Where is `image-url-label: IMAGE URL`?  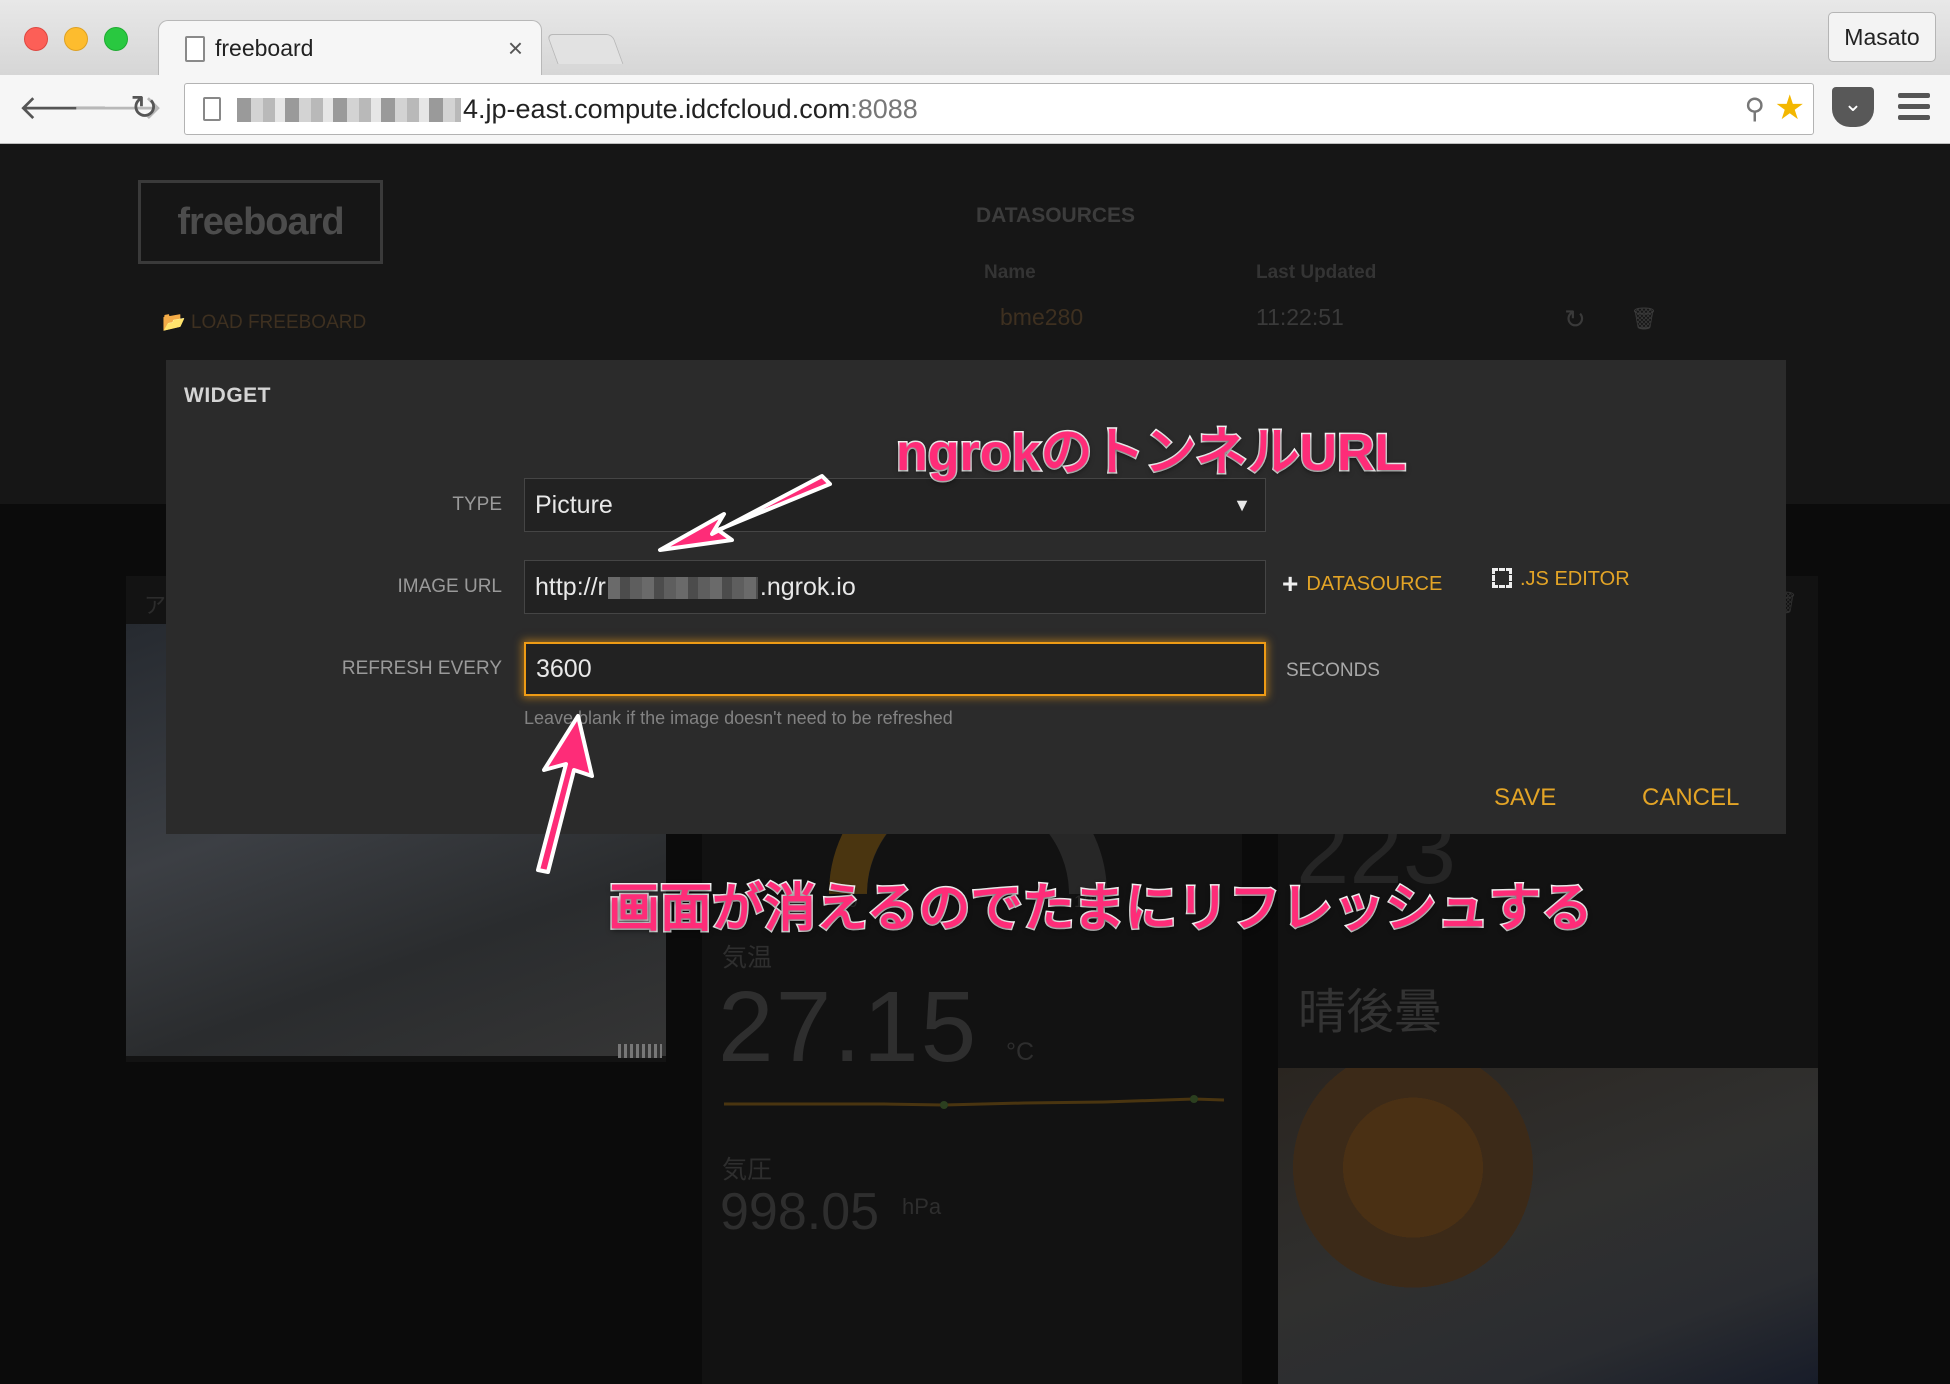 image-url-label: IMAGE URL is located at coordinates (449, 586).